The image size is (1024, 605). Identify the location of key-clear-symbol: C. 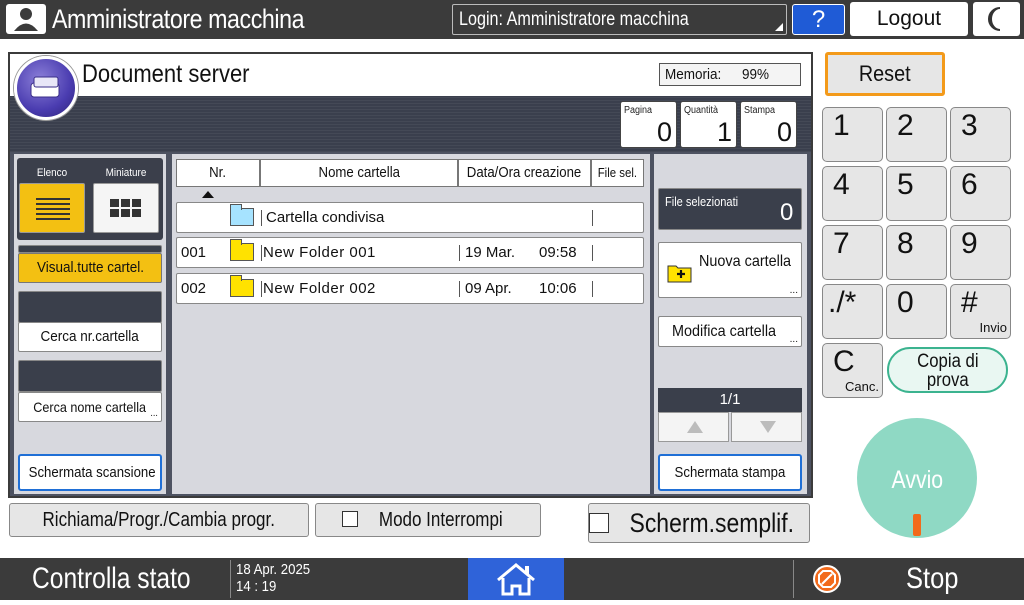
(844, 361).